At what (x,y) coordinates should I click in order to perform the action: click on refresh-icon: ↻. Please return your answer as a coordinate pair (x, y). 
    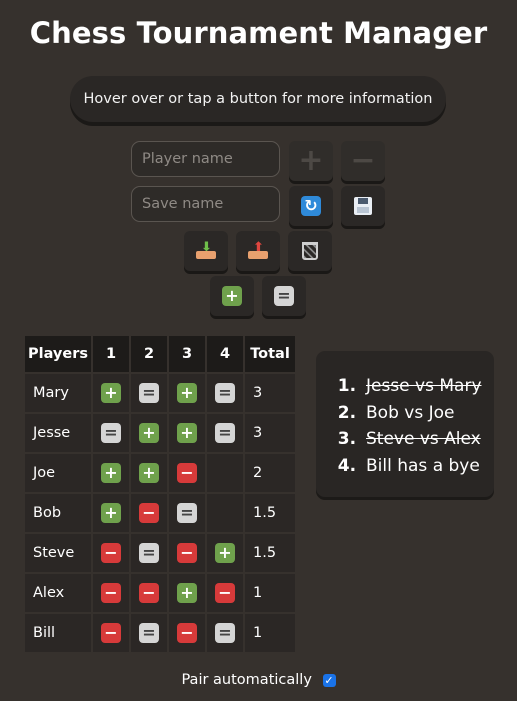
    Looking at the image, I should click on (311, 206).